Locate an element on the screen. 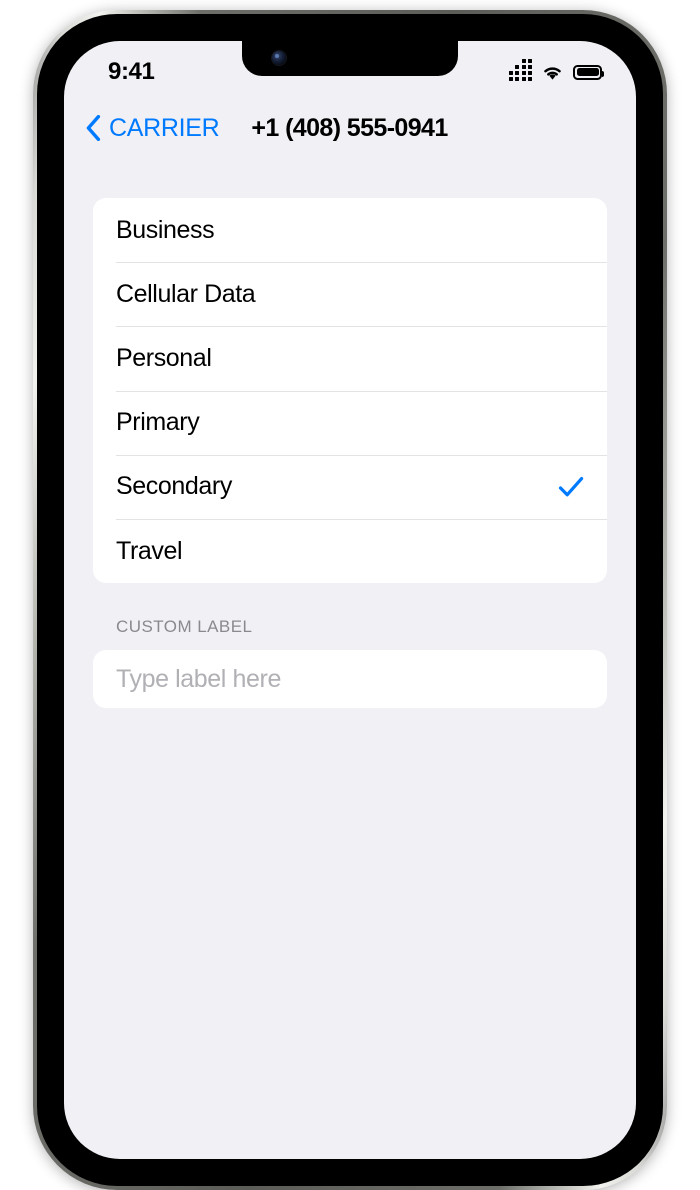 Image resolution: width=700 pixels, height=1190 pixels. list-item: Cellular Data is located at coordinates (350, 294).